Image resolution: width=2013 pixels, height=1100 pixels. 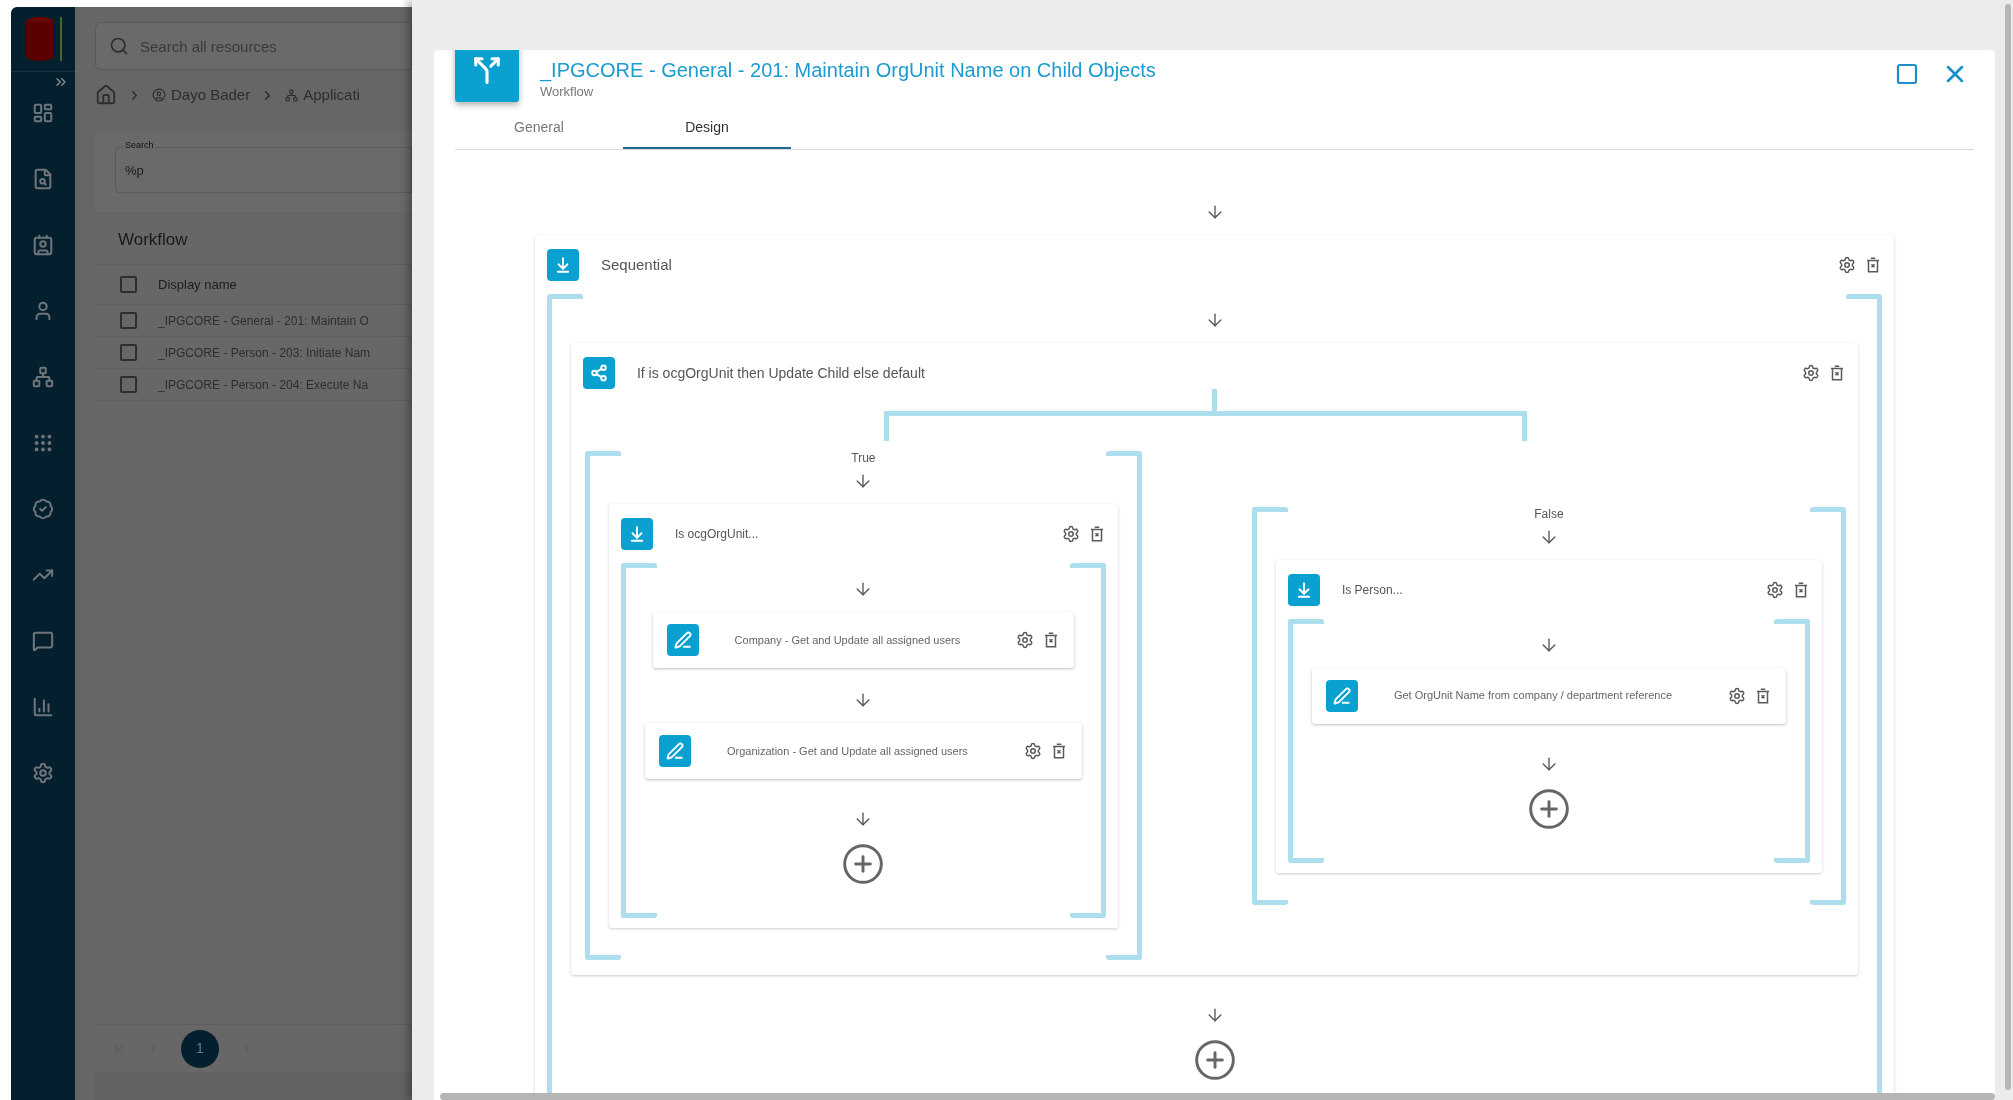 I want to click on activity-card: Organization - Get and Update all assigned users, so click(x=863, y=751).